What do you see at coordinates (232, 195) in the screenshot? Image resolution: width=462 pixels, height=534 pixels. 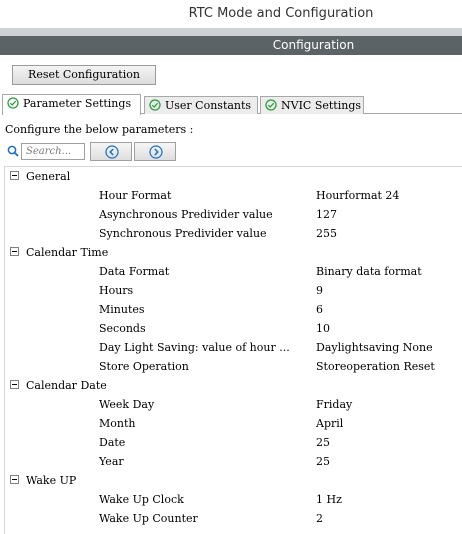 I see `parameter-row: Hour Format Hourformat 24` at bounding box center [232, 195].